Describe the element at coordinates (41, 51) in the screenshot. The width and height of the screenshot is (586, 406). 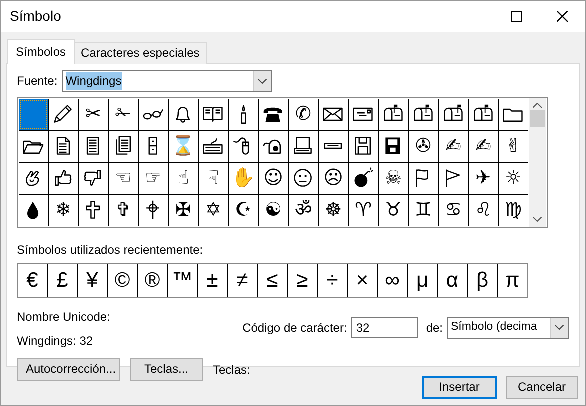
I see `tab: Símbolos` at that location.